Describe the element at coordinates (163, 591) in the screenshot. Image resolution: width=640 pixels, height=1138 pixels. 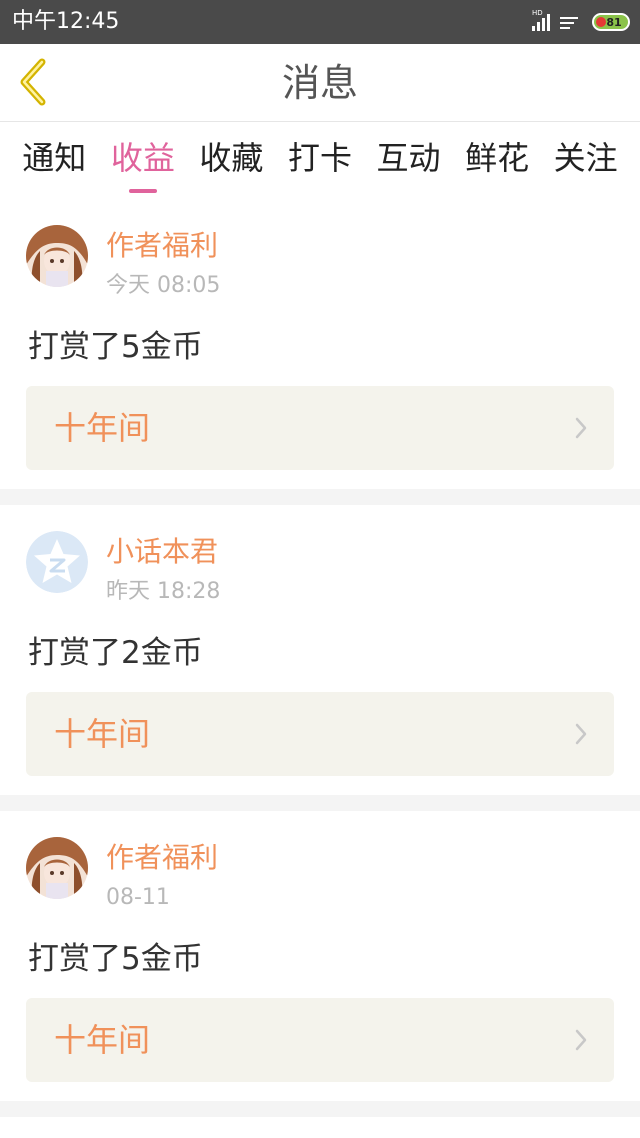
I see `message-time: 昨天 18:28` at that location.